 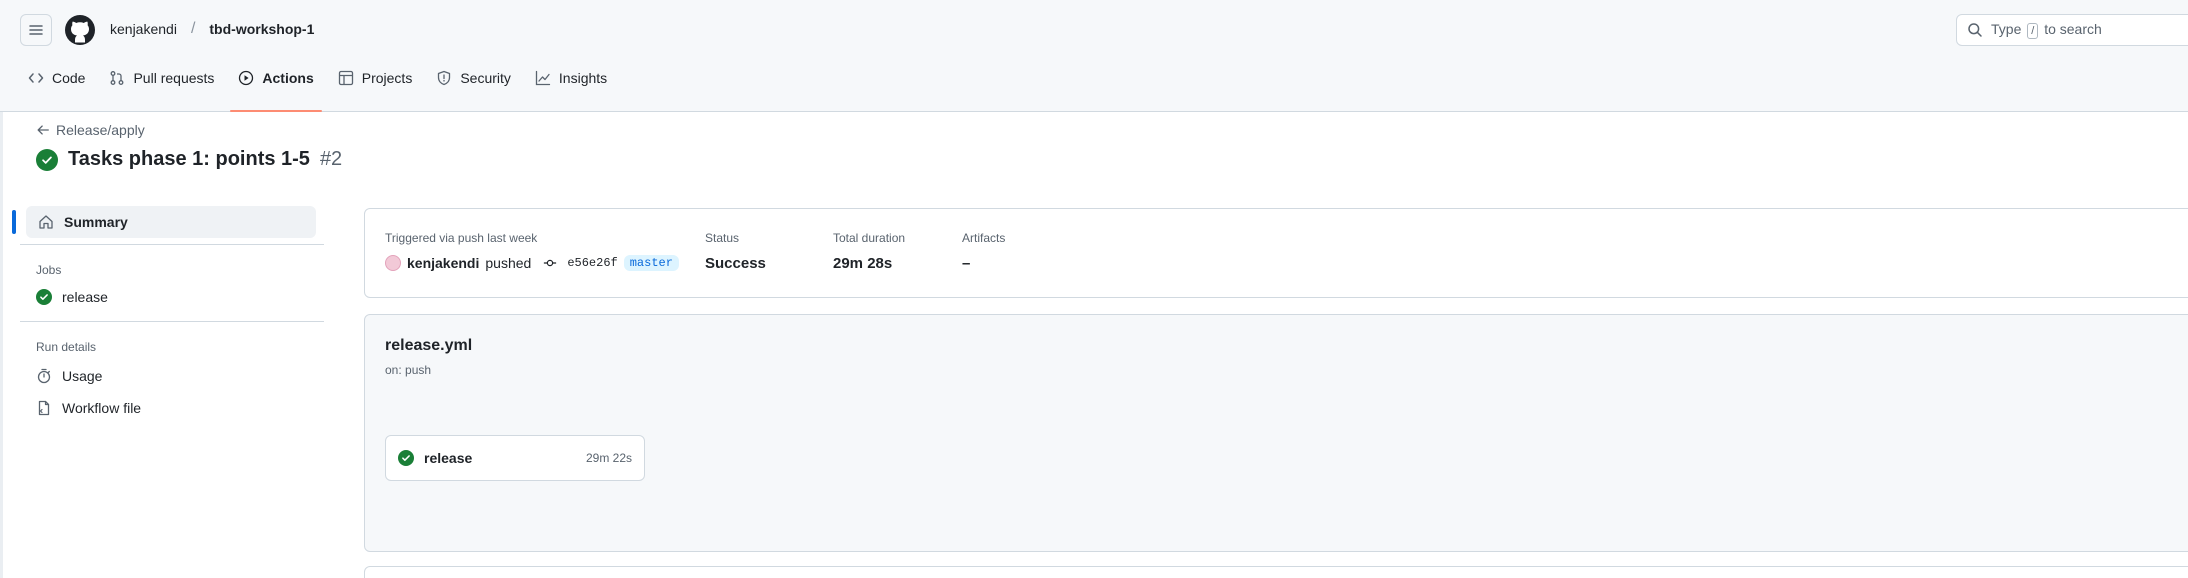 What do you see at coordinates (331, 159) in the screenshot?
I see `run-number: #2` at bounding box center [331, 159].